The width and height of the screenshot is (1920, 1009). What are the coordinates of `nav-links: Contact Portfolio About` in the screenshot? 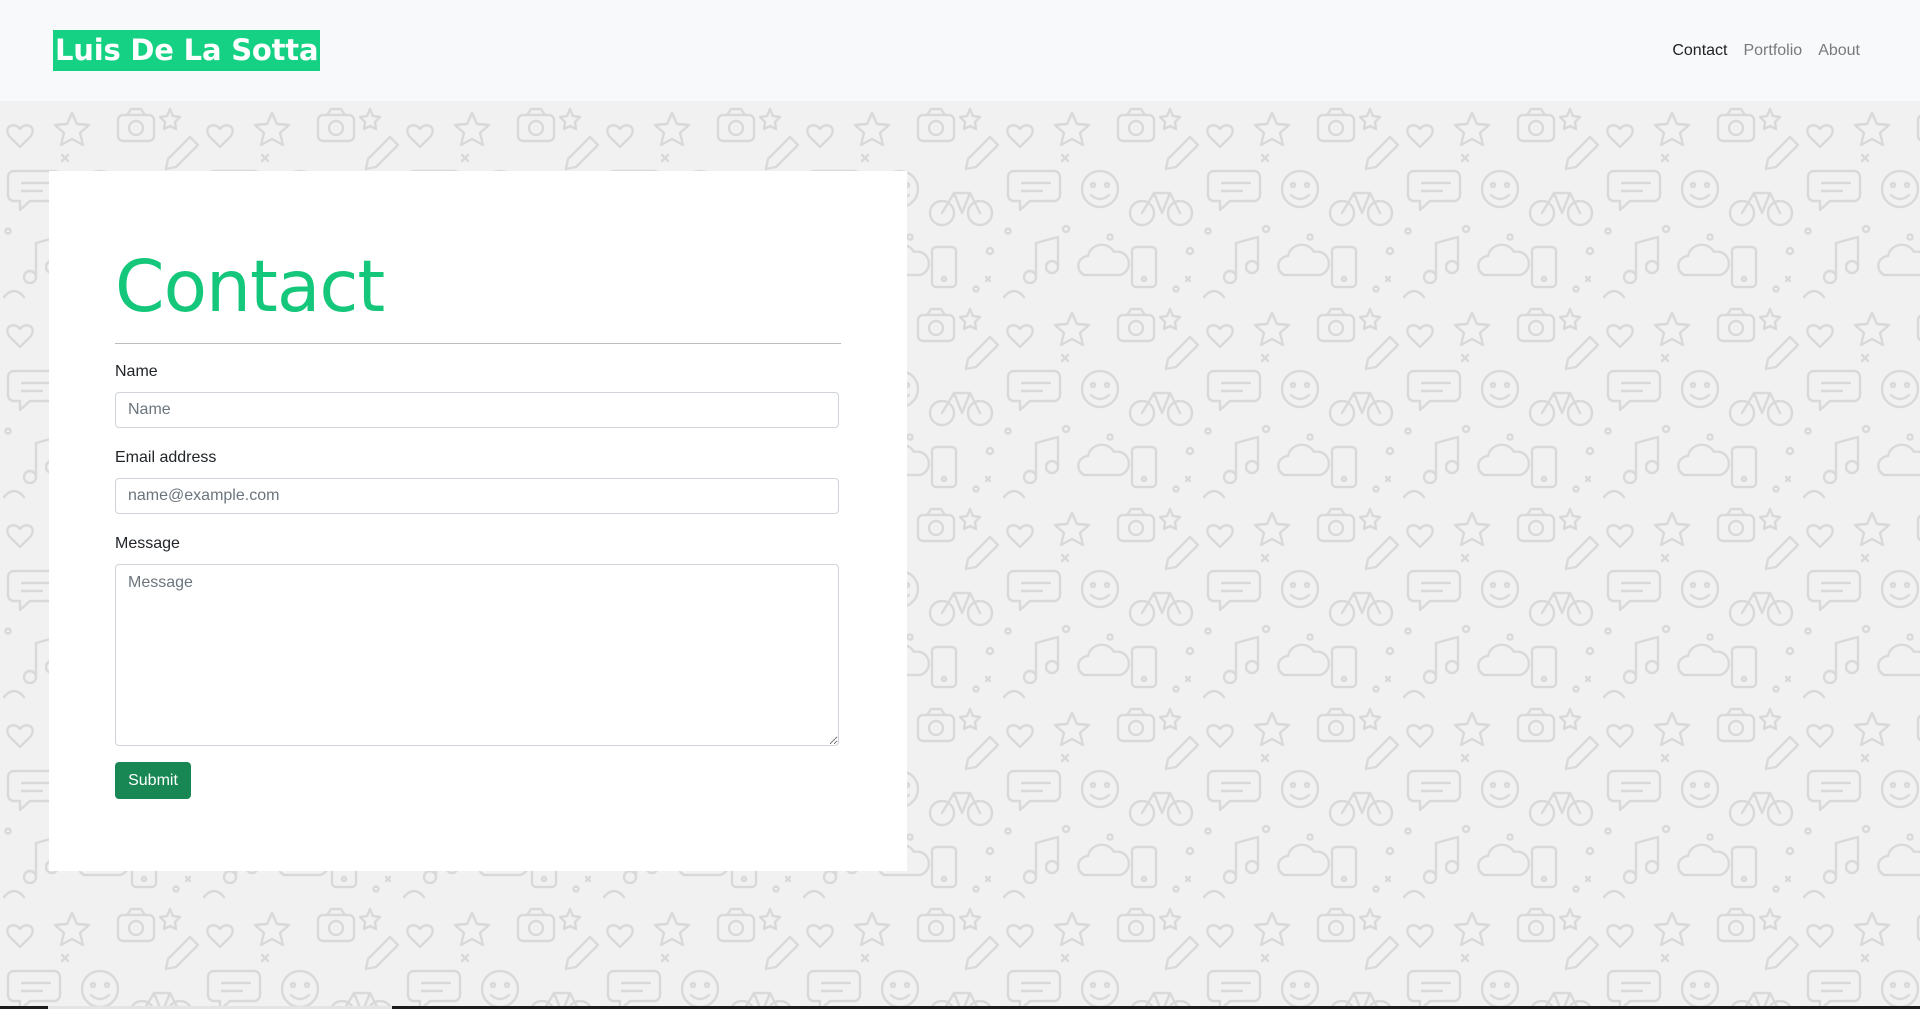 It's located at (1766, 51).